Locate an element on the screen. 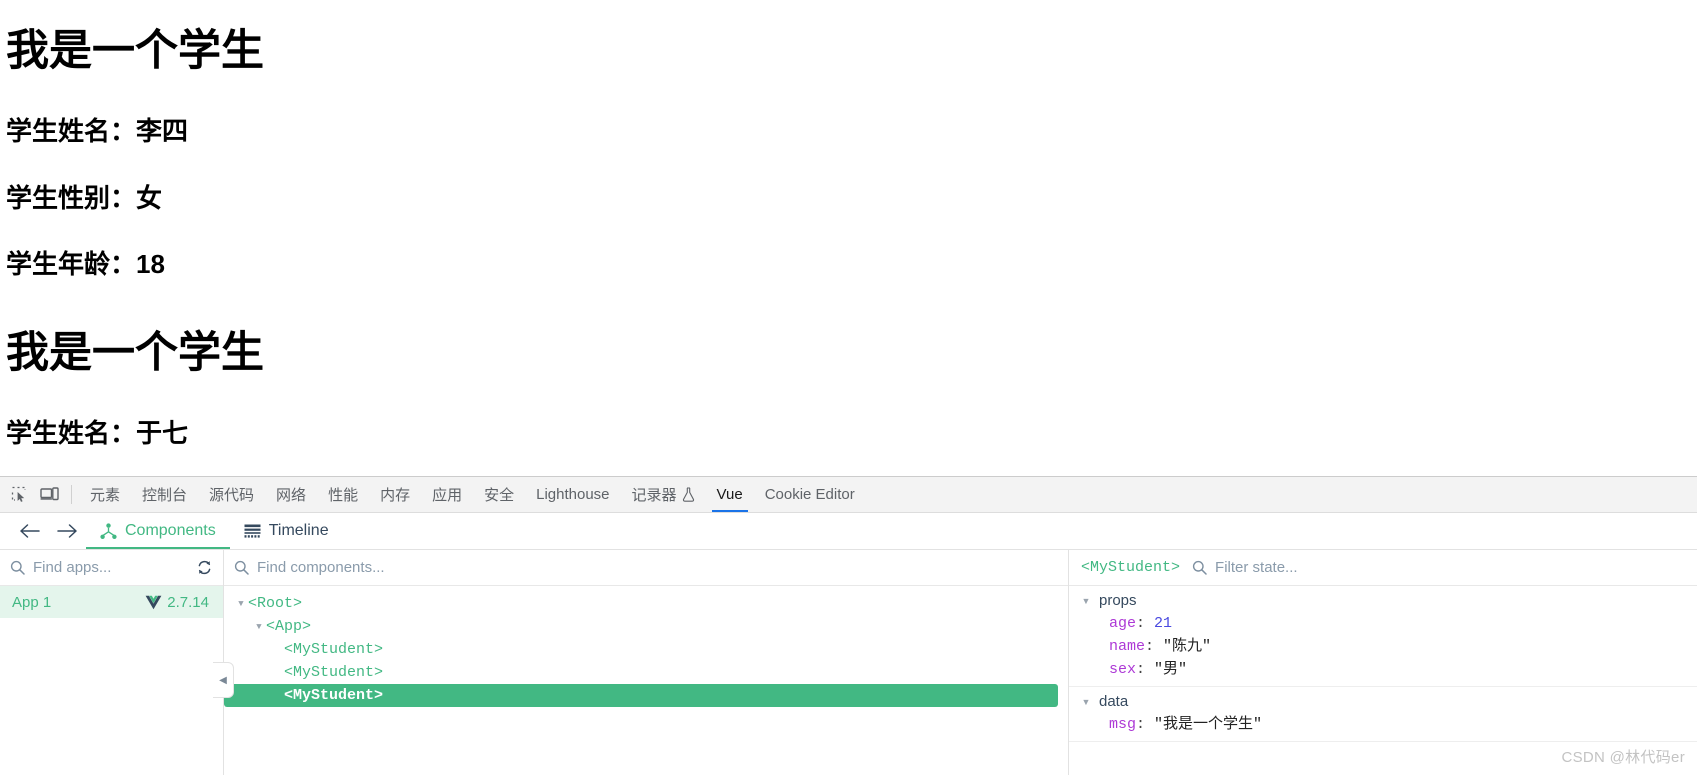 The image size is (1697, 775). app-list-item: App 1 2.7.14 is located at coordinates (111, 602).